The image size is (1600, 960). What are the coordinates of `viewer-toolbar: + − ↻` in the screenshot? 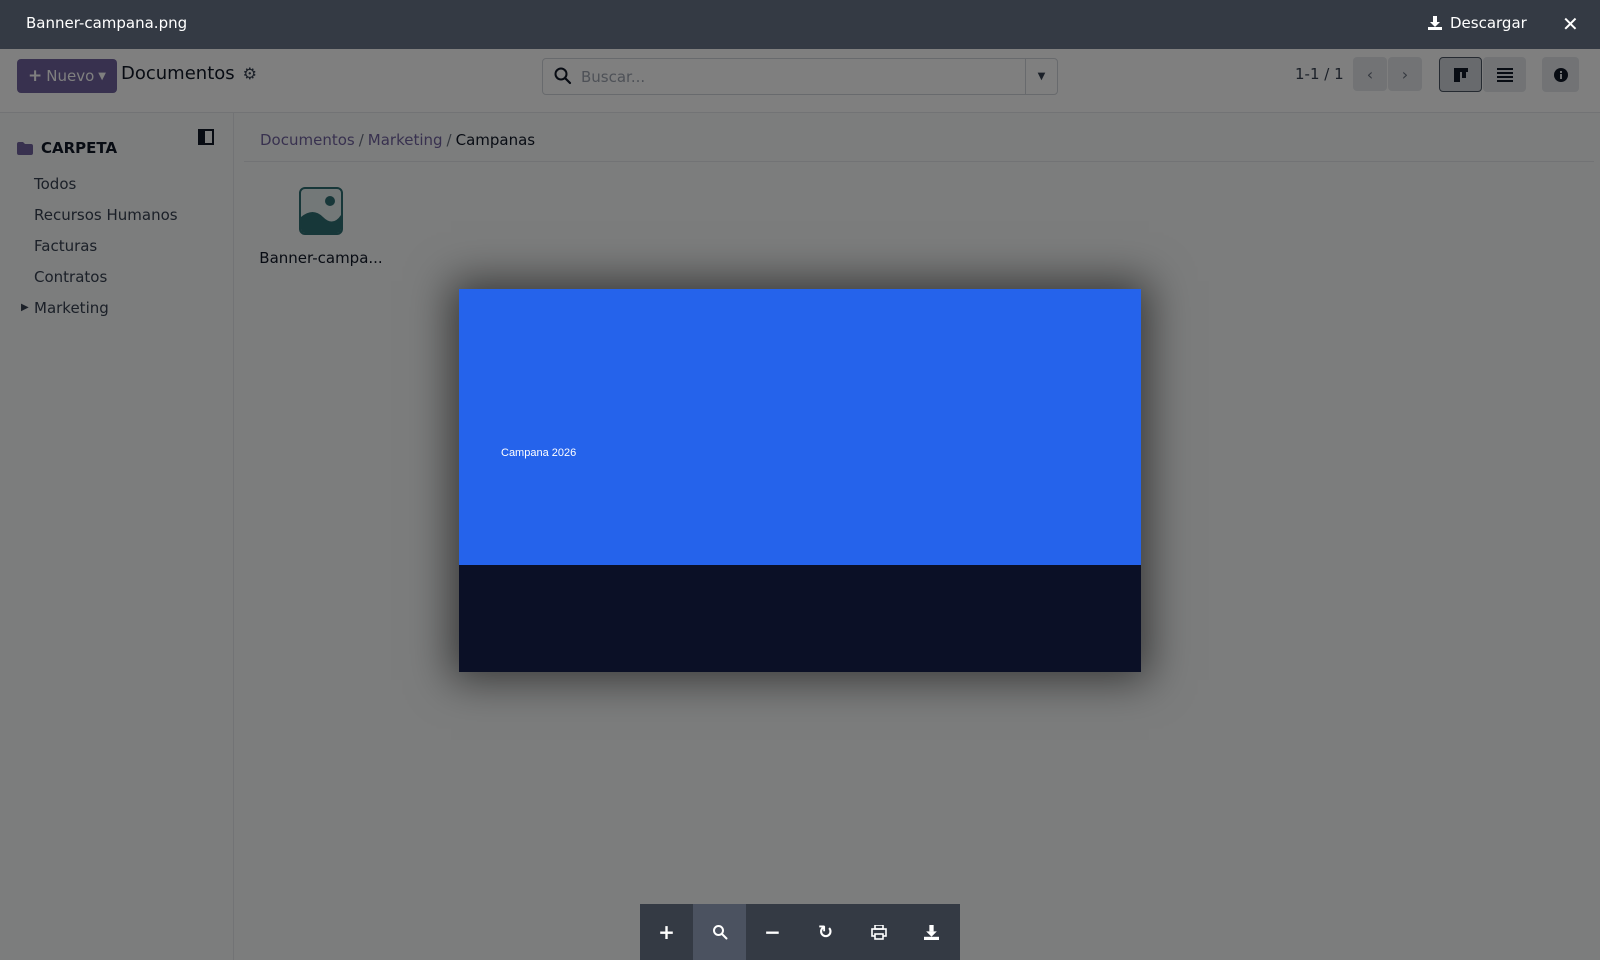 It's located at (800, 932).